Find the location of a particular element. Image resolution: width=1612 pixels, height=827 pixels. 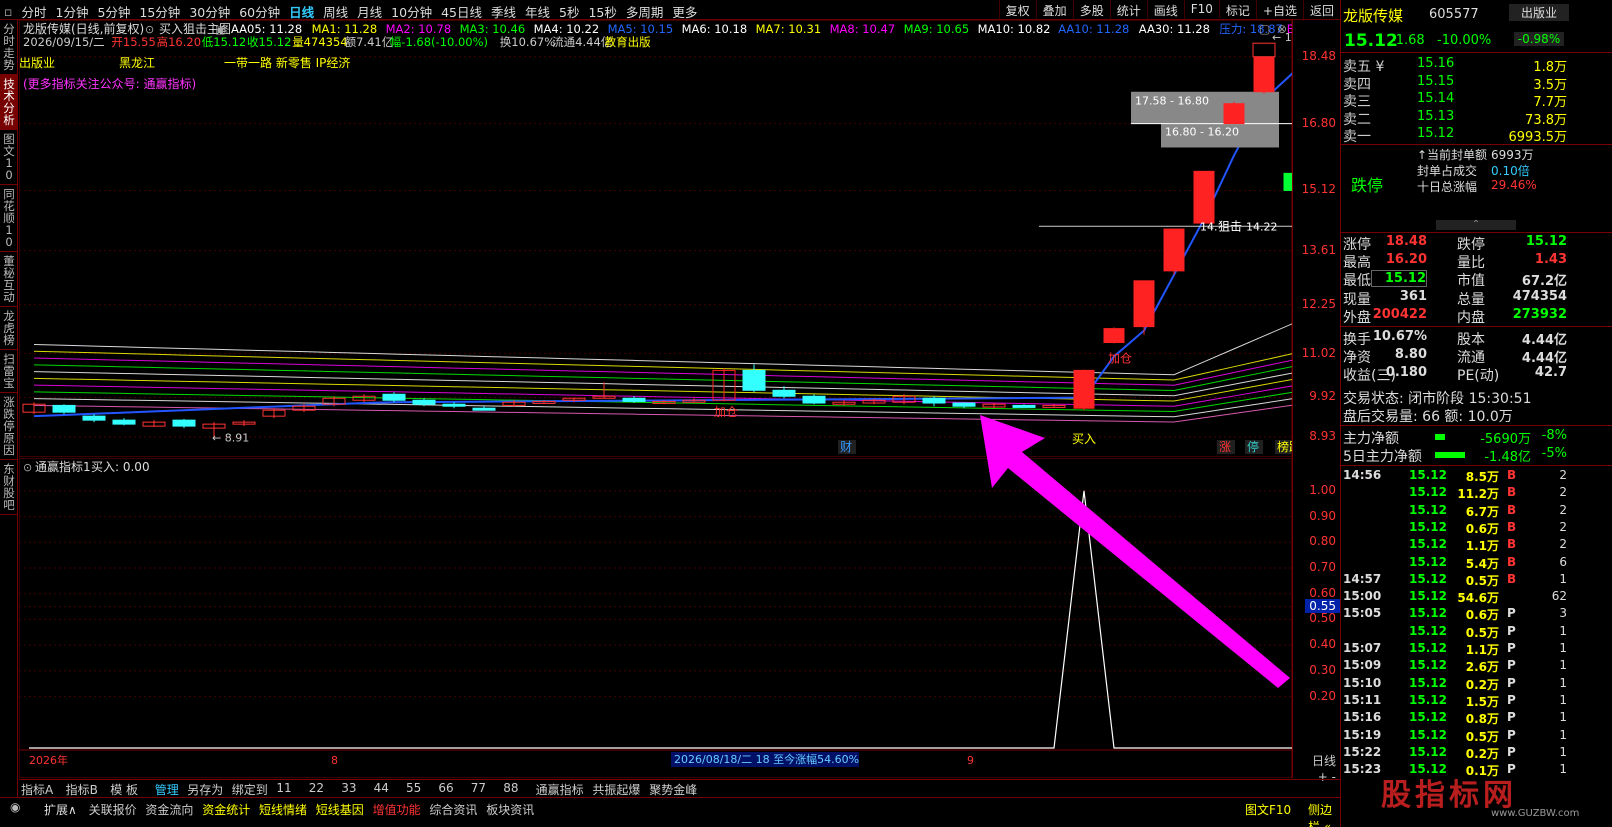

timeframe-15: 多周期 is located at coordinates (645, 11).